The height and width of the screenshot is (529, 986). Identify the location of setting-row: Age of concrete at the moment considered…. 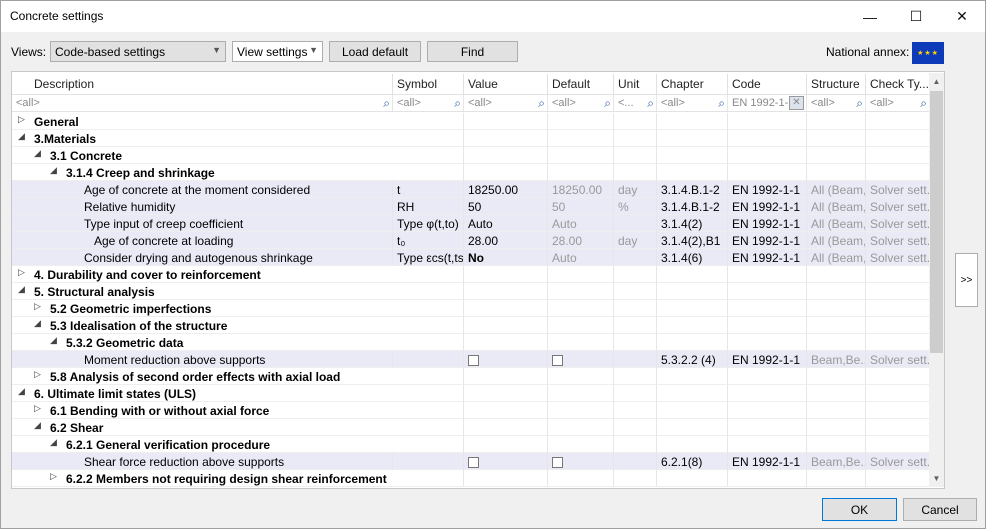
(471, 189).